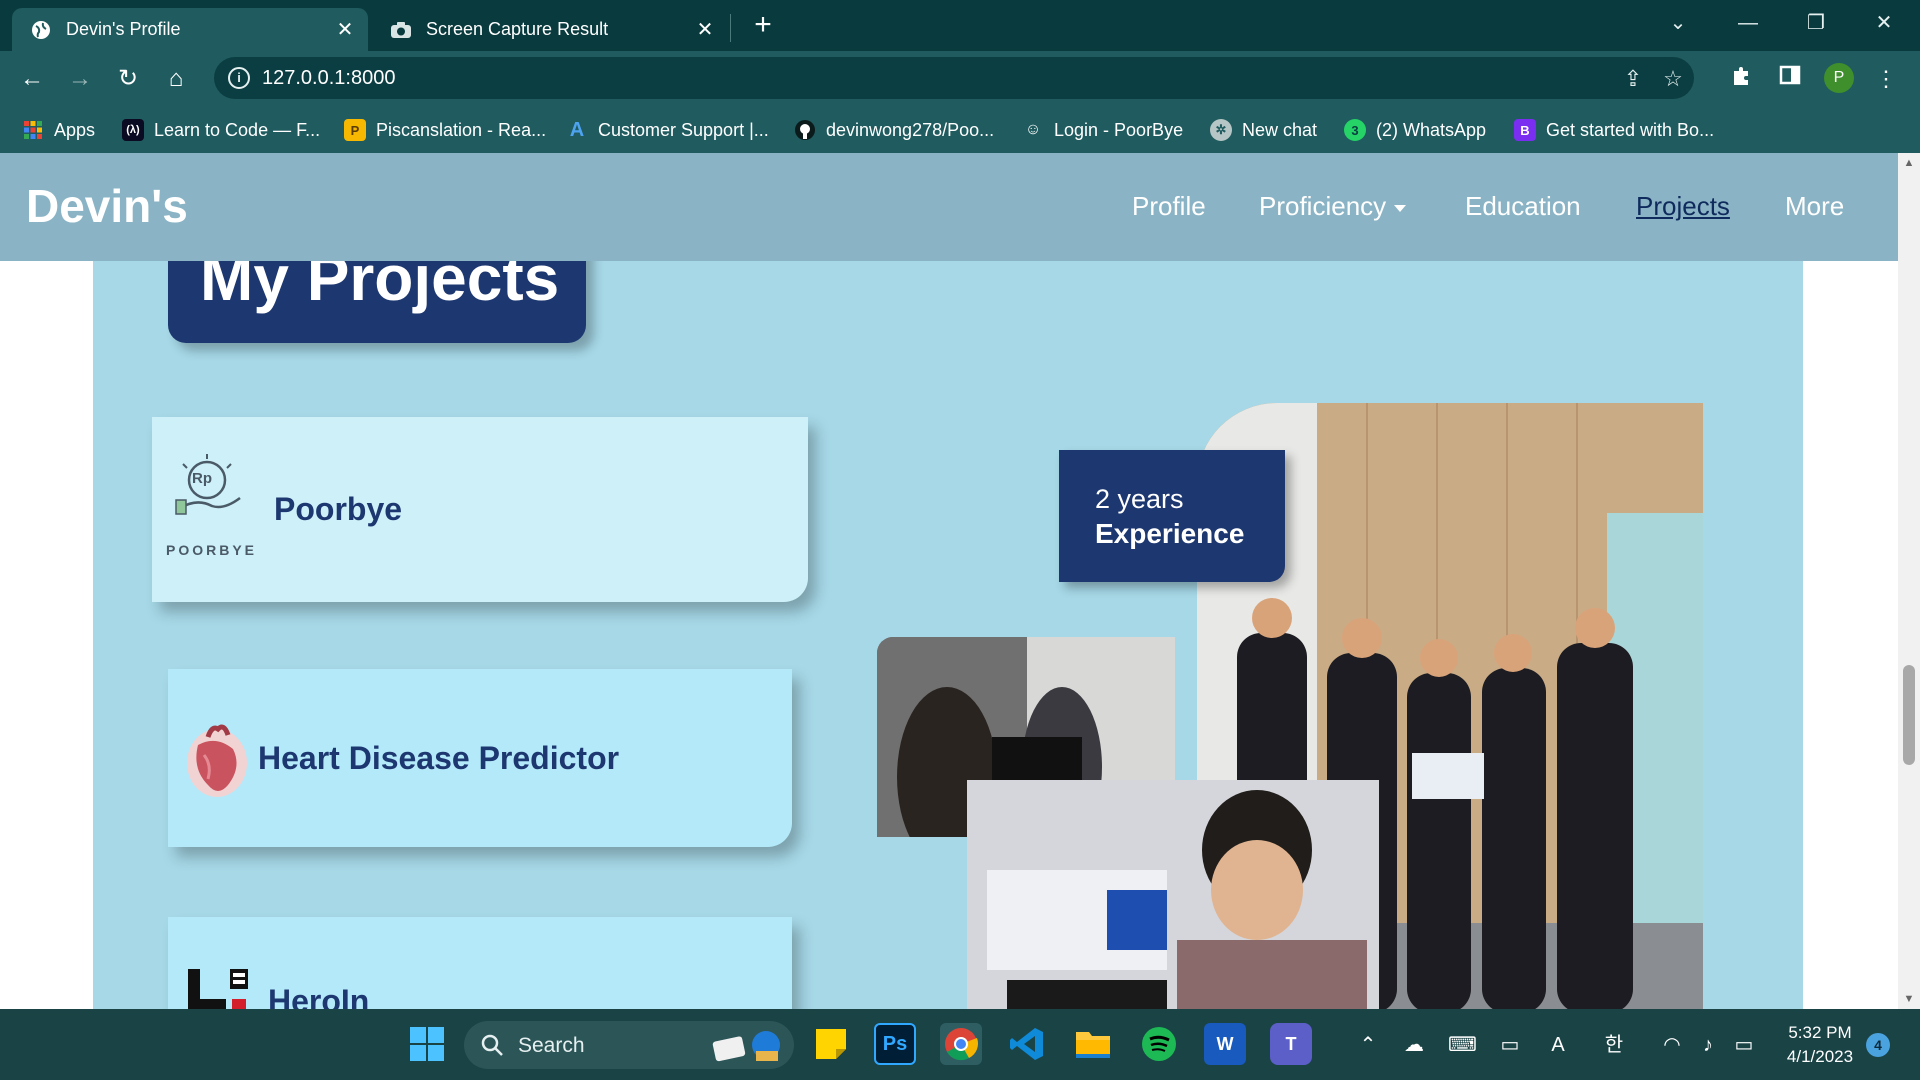 The image size is (1920, 1080). I want to click on new-tab-button: +, so click(763, 25).